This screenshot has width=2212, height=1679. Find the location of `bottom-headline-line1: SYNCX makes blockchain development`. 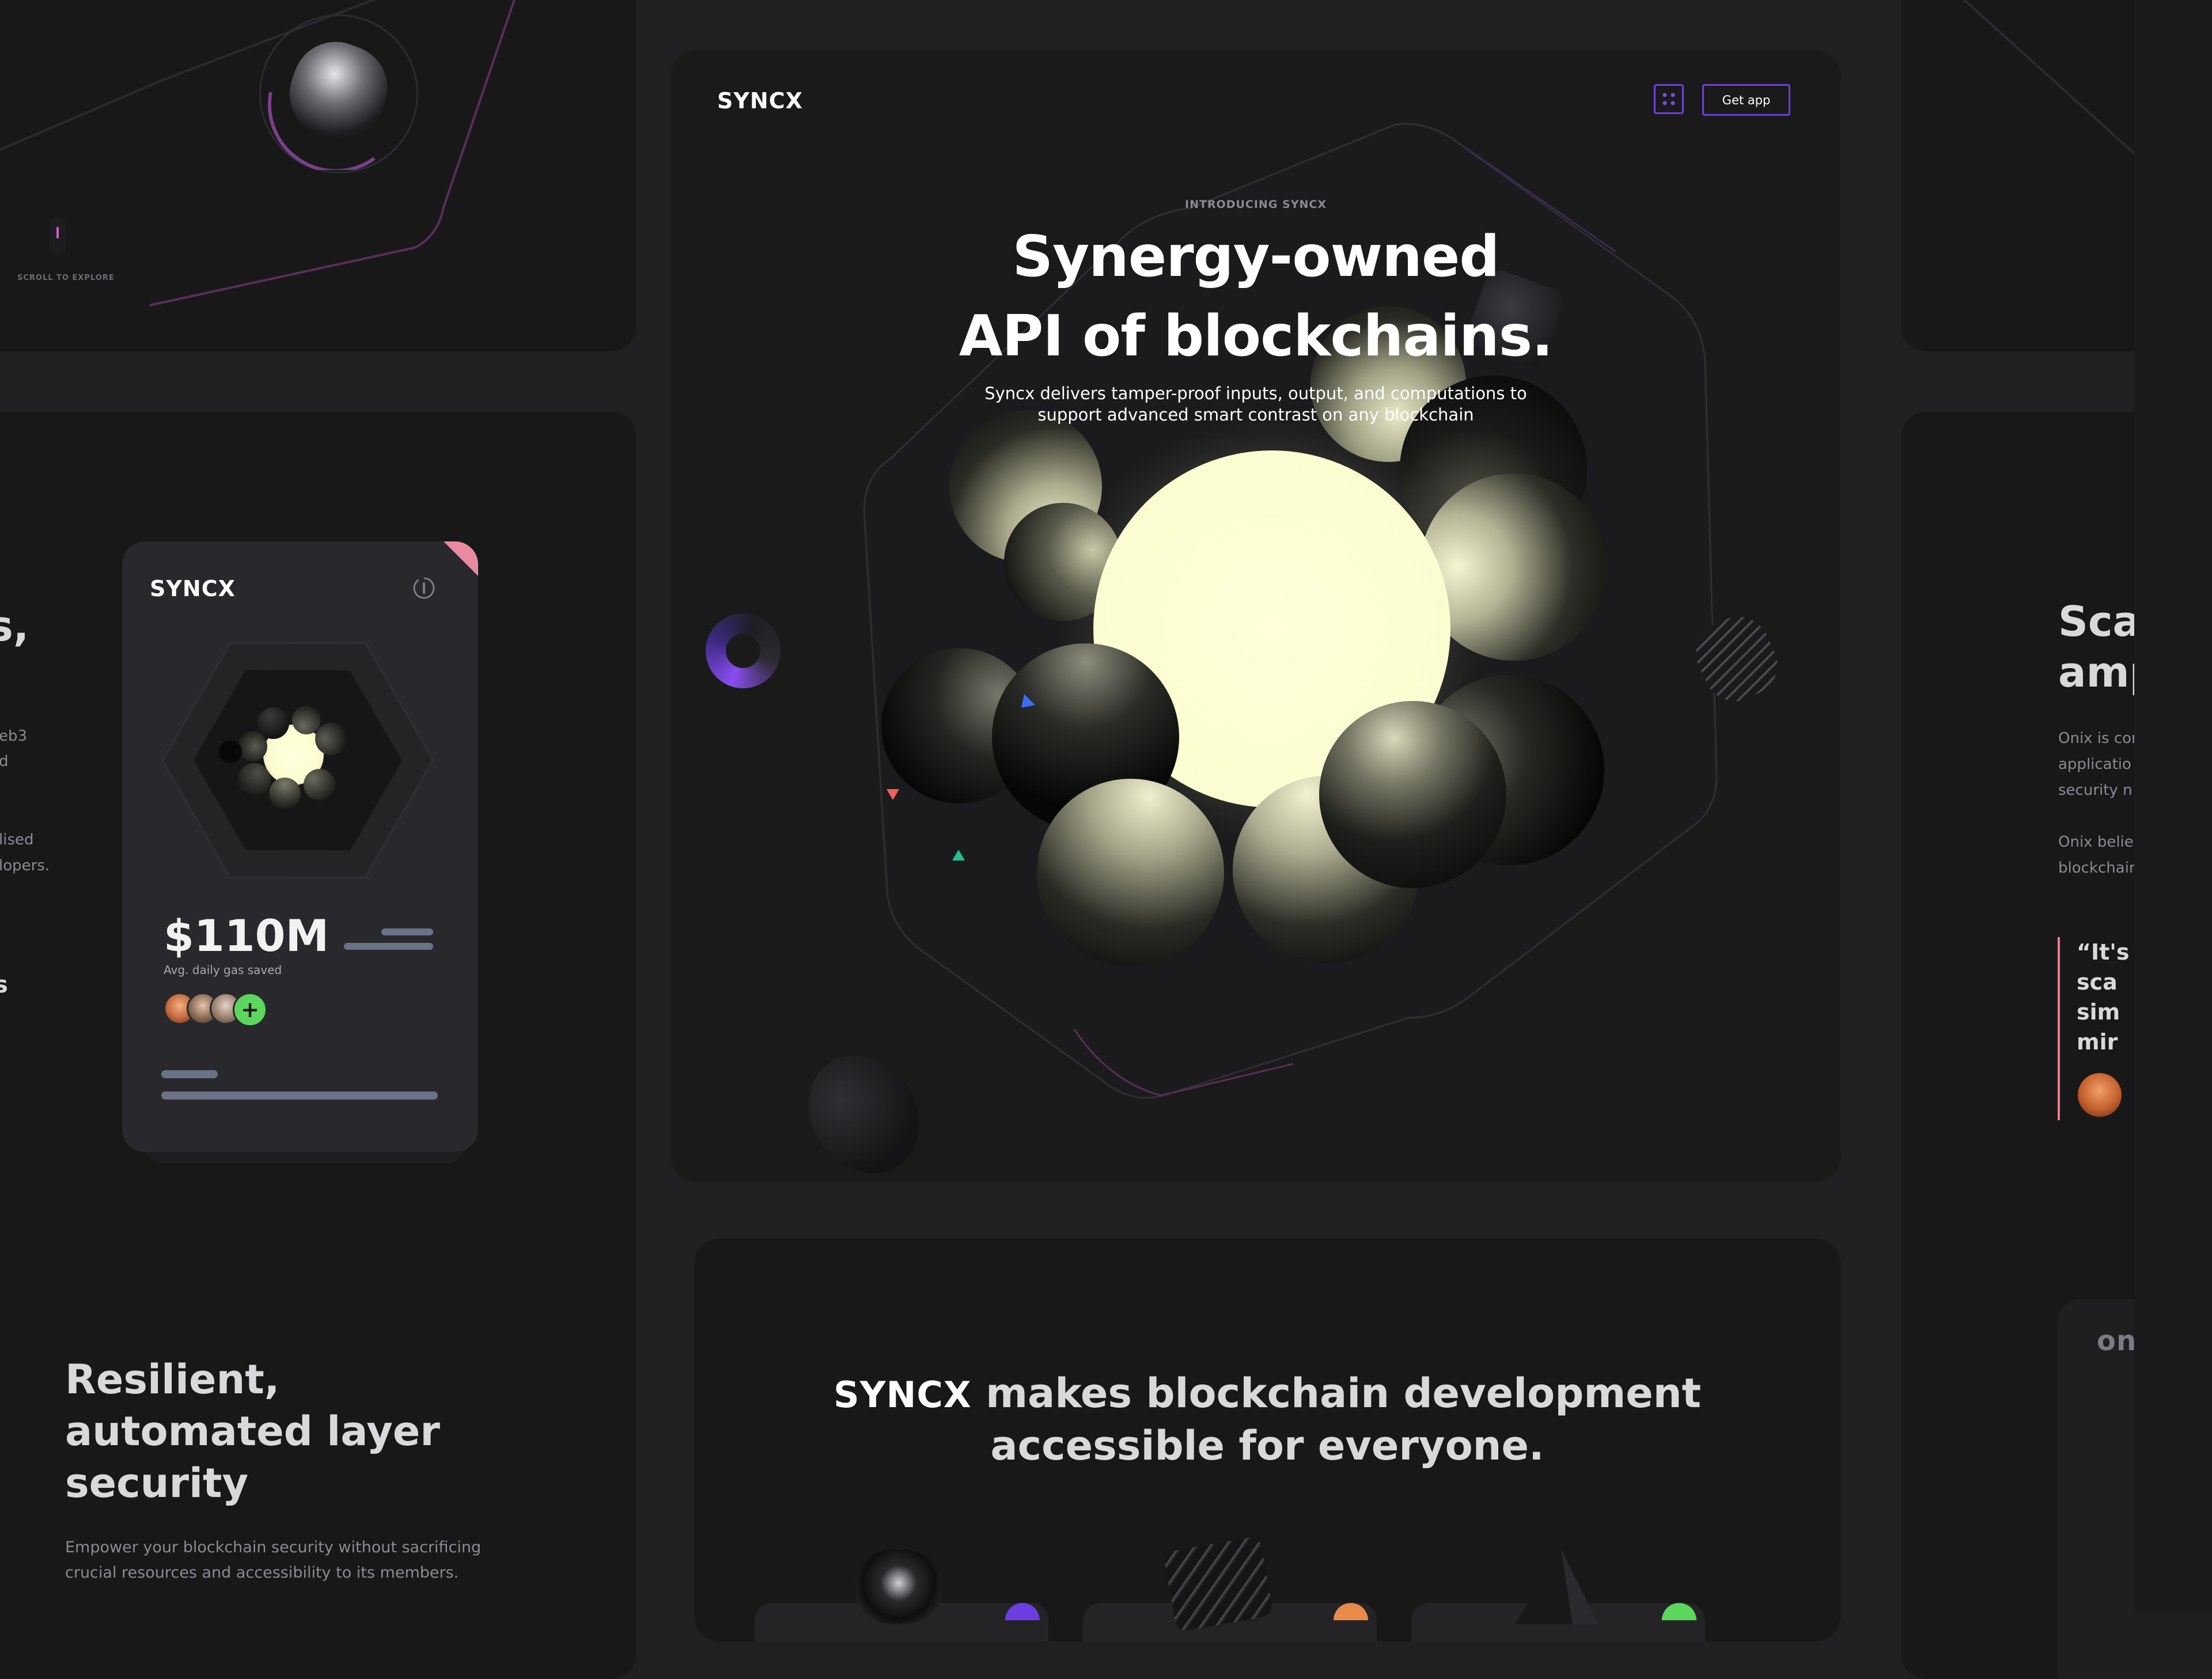

bottom-headline-line1: SYNCX makes blockchain development is located at coordinates (1267, 1394).